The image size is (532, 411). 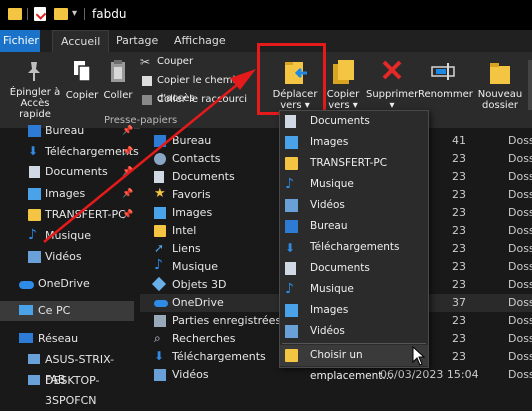 I want to click on dropdown-item-documents-2: Documents, so click(x=354, y=268).